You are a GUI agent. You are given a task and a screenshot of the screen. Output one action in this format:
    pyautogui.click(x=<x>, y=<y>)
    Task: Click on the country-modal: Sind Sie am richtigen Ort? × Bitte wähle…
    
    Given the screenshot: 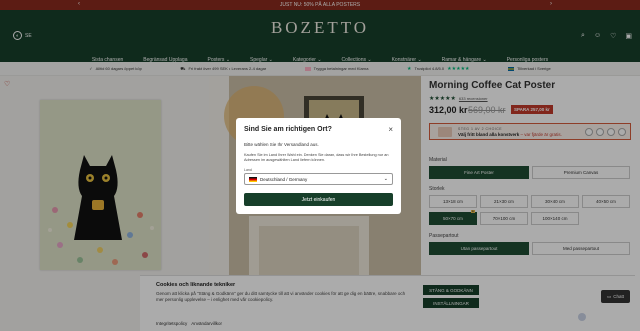 What is the action you would take?
    pyautogui.click(x=318, y=166)
    